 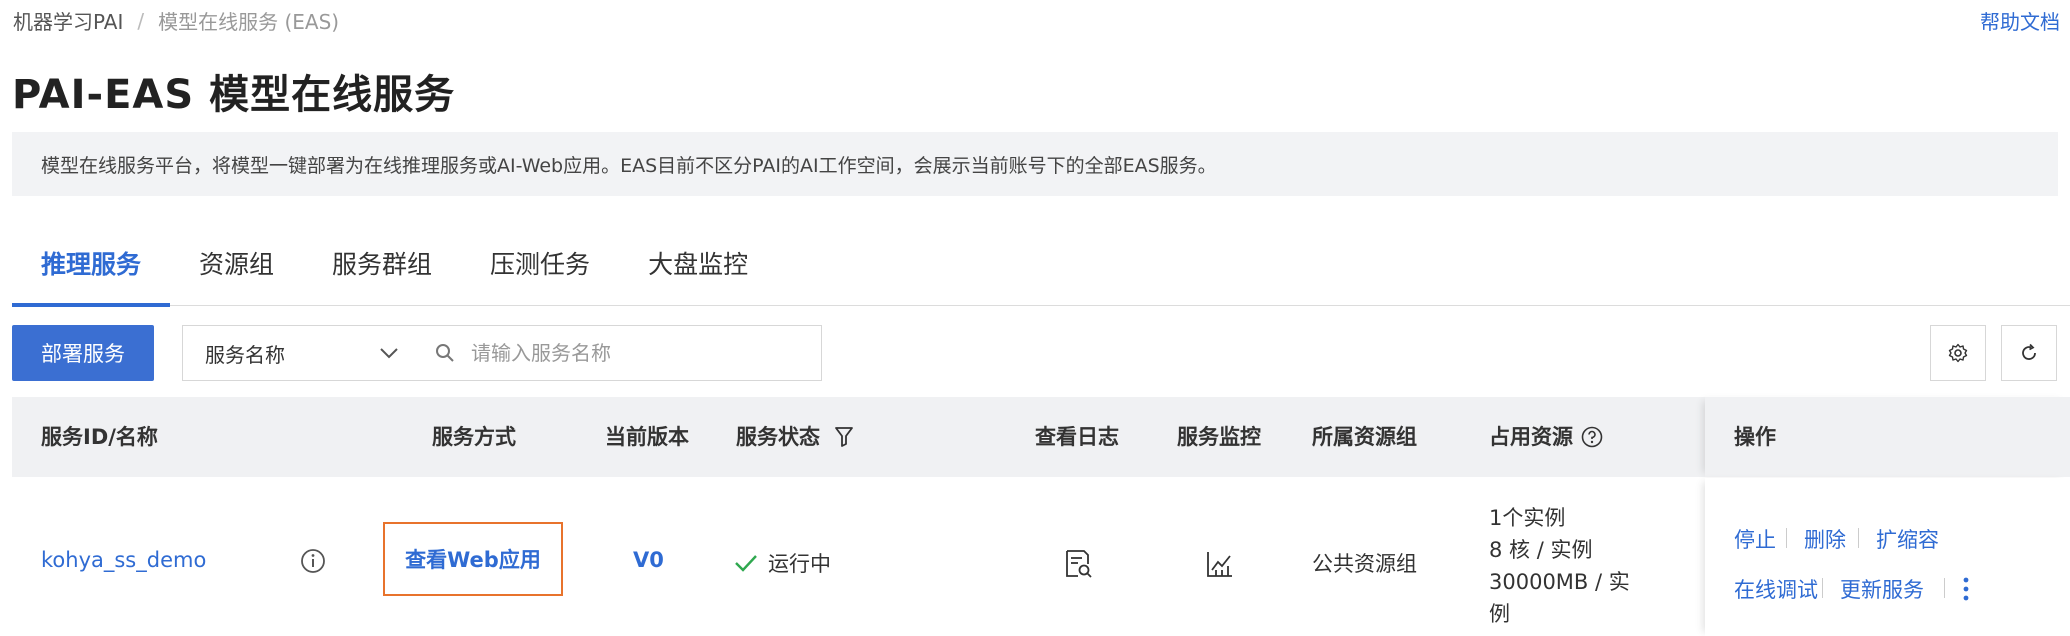 I want to click on tab-stress-test: 压测任务, so click(x=540, y=272).